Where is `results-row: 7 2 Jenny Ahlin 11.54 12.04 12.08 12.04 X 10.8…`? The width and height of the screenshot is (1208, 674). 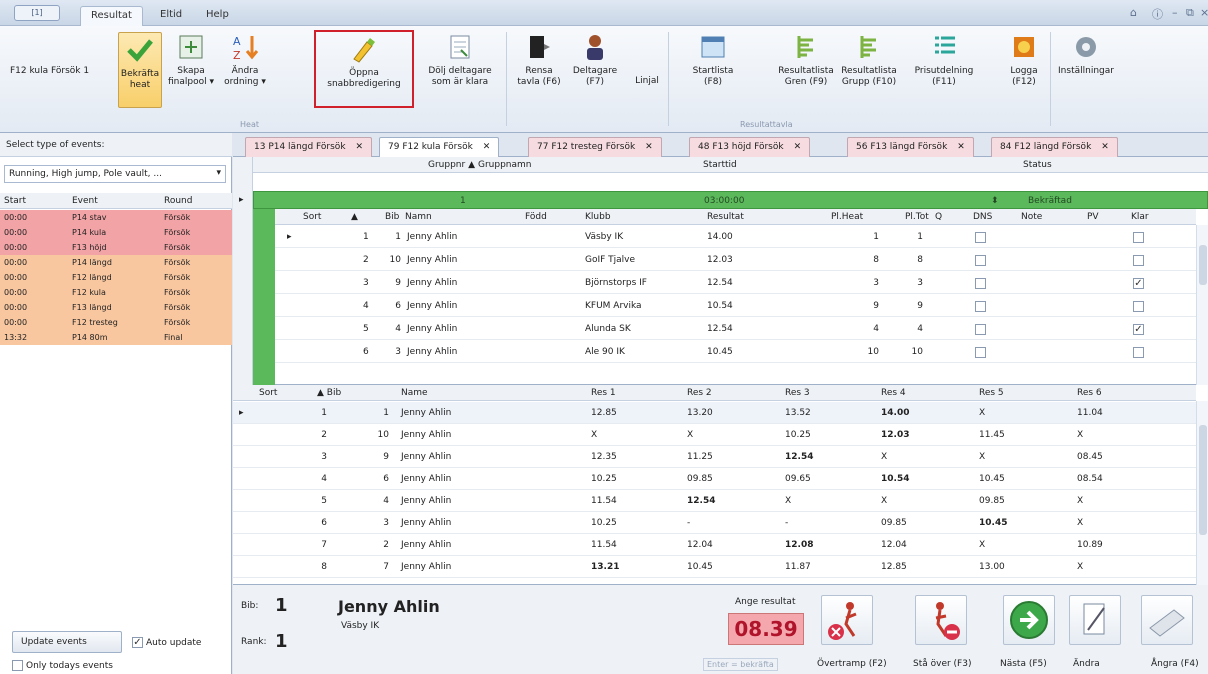 results-row: 7 2 Jenny Ahlin 11.54 12.04 12.08 12.04 X 10.8… is located at coordinates (714, 545).